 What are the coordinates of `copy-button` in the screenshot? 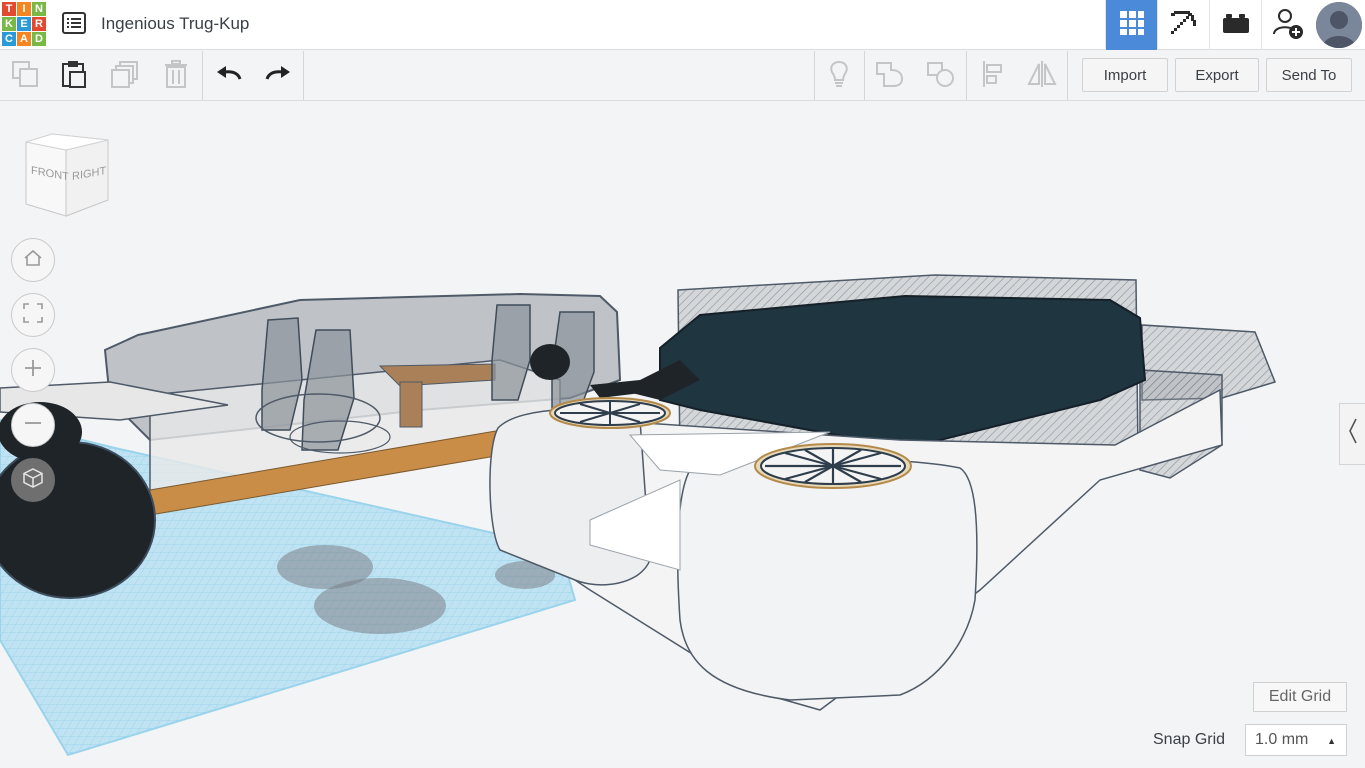 It's located at (25, 76).